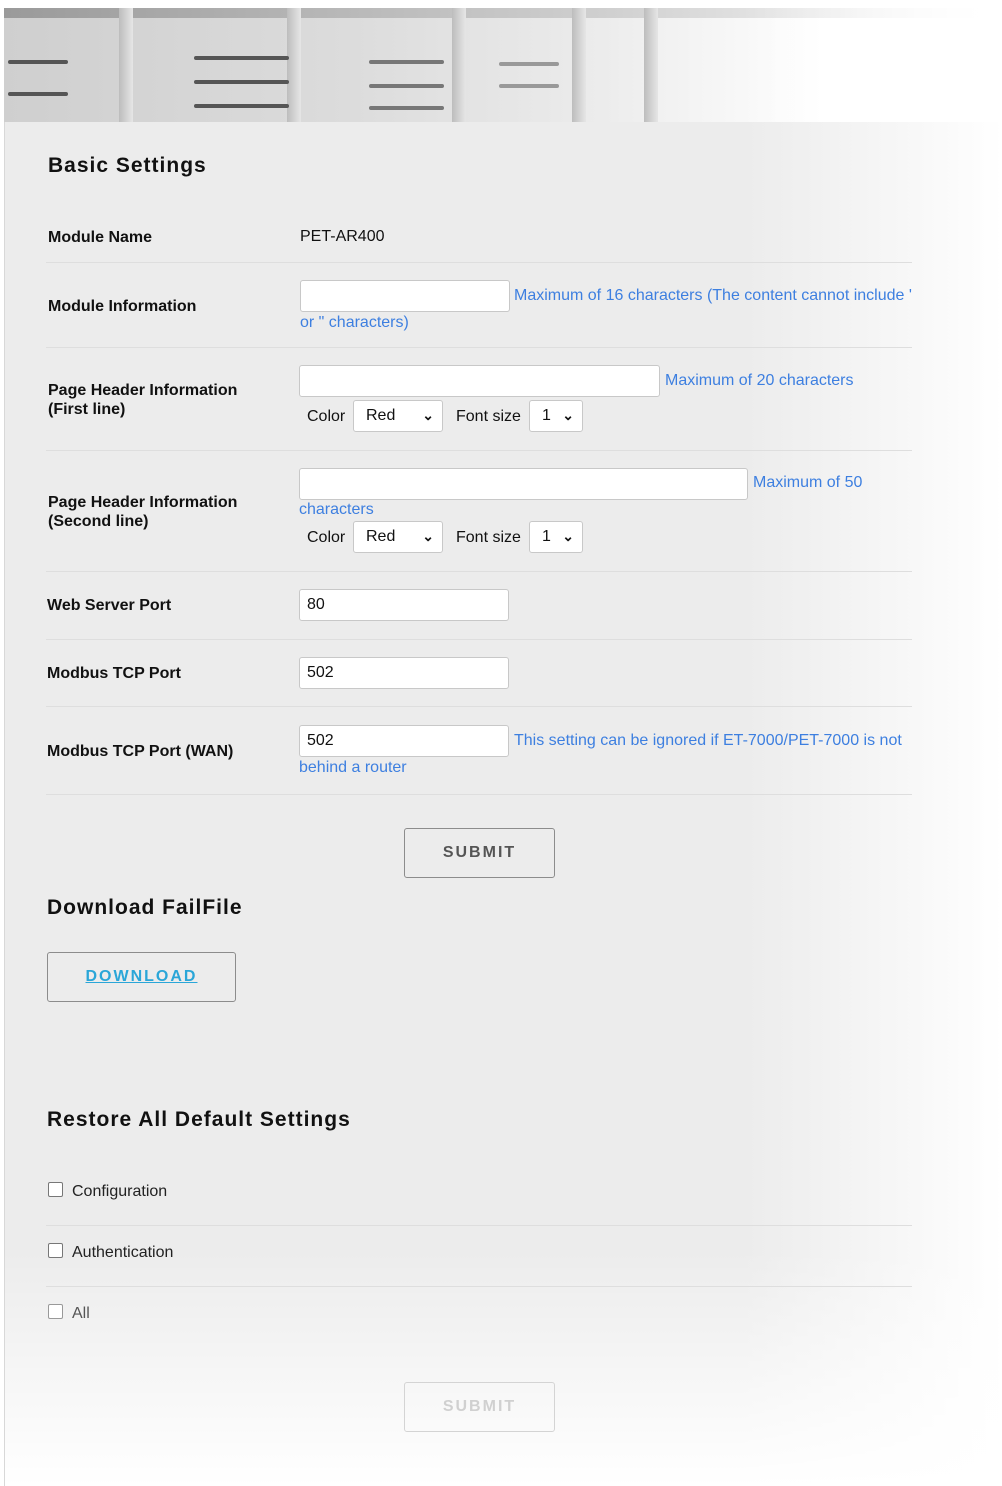 The width and height of the screenshot is (1002, 1486). I want to click on header-second-font-size-select: 1 ⌄, so click(556, 537).